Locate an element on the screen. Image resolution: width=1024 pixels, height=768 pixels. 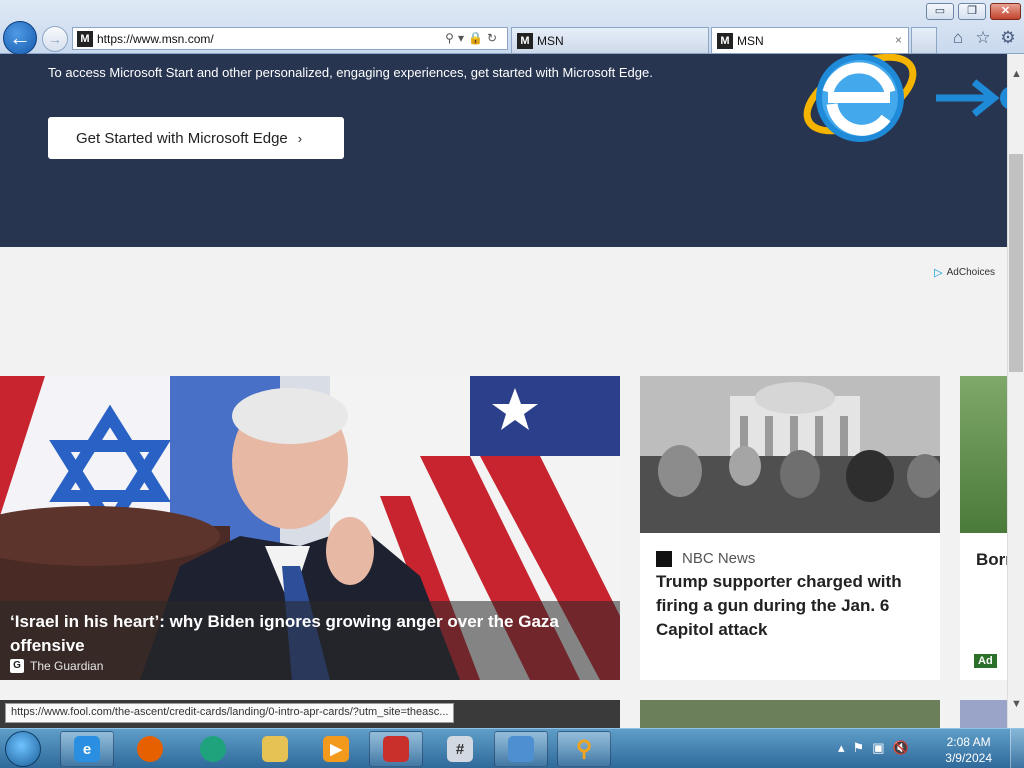
back-button: ← is located at coordinates (20, 38).